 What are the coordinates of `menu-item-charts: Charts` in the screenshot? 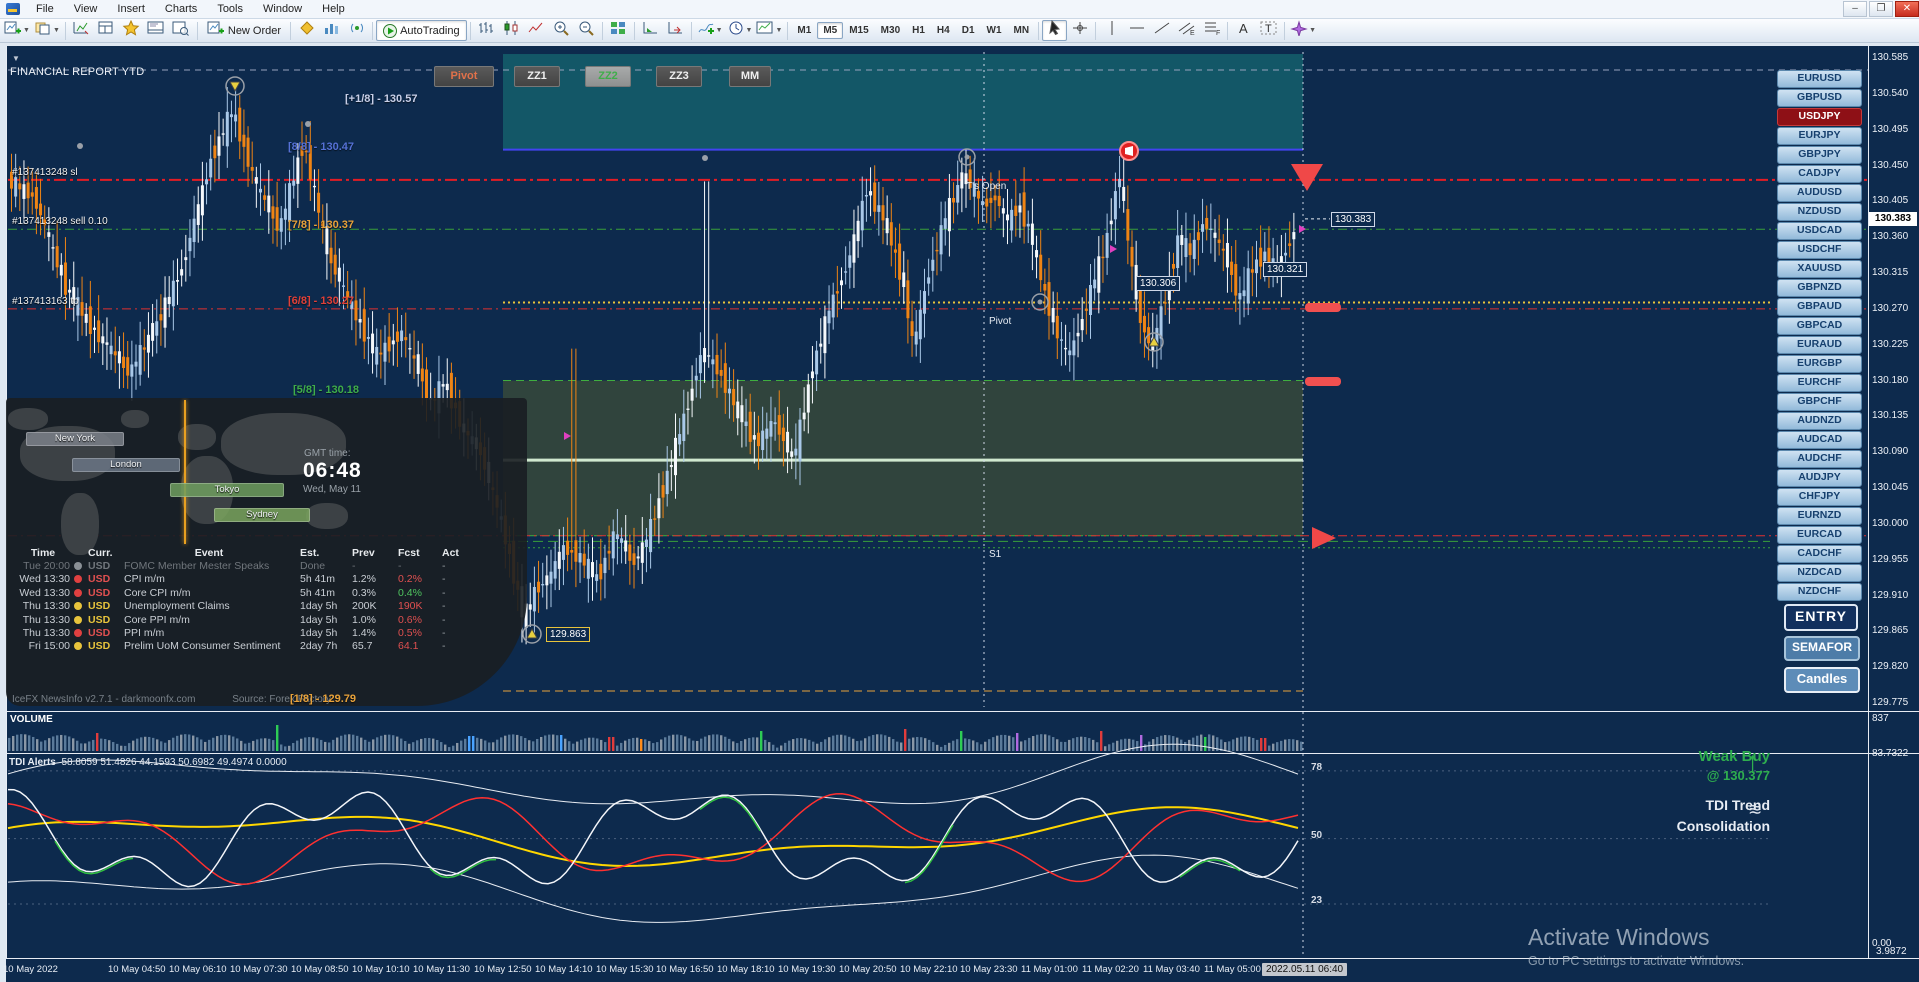 It's located at (181, 9).